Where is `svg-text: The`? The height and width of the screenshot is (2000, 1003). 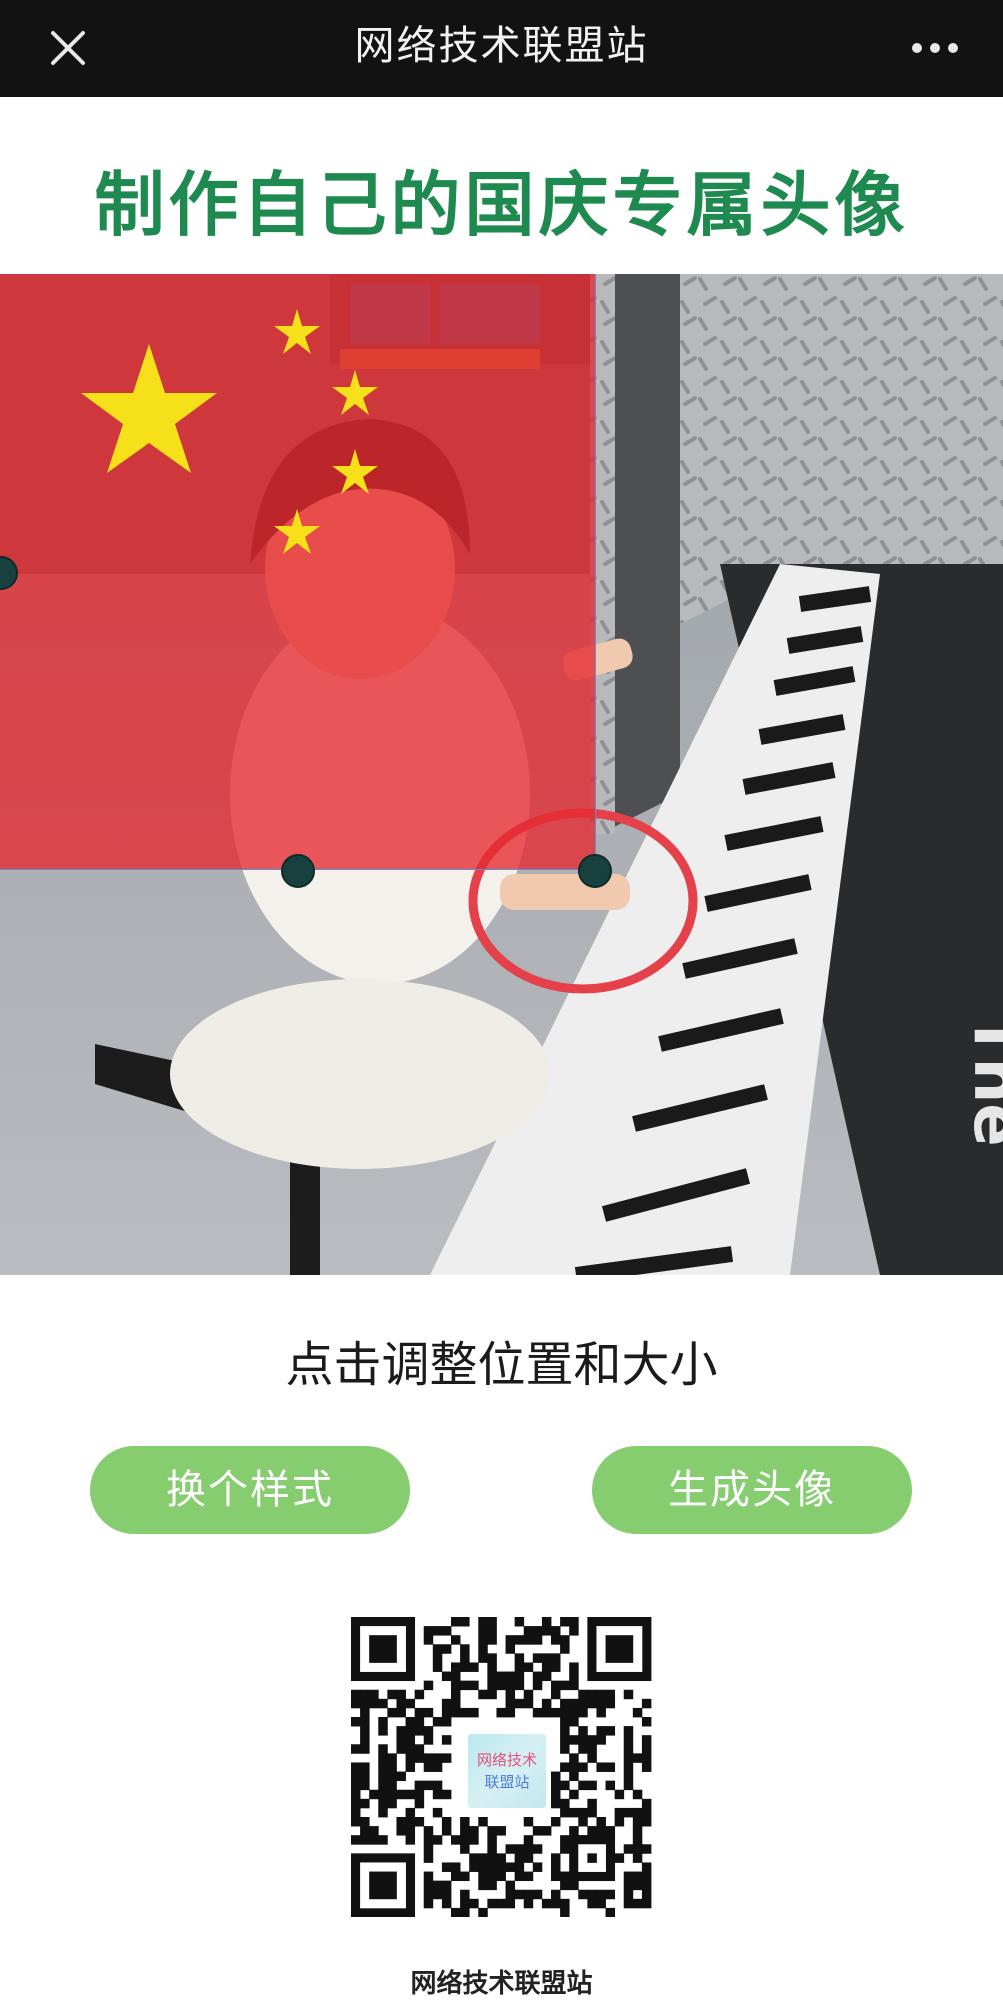
svg-text: The is located at coordinates (981, 1080).